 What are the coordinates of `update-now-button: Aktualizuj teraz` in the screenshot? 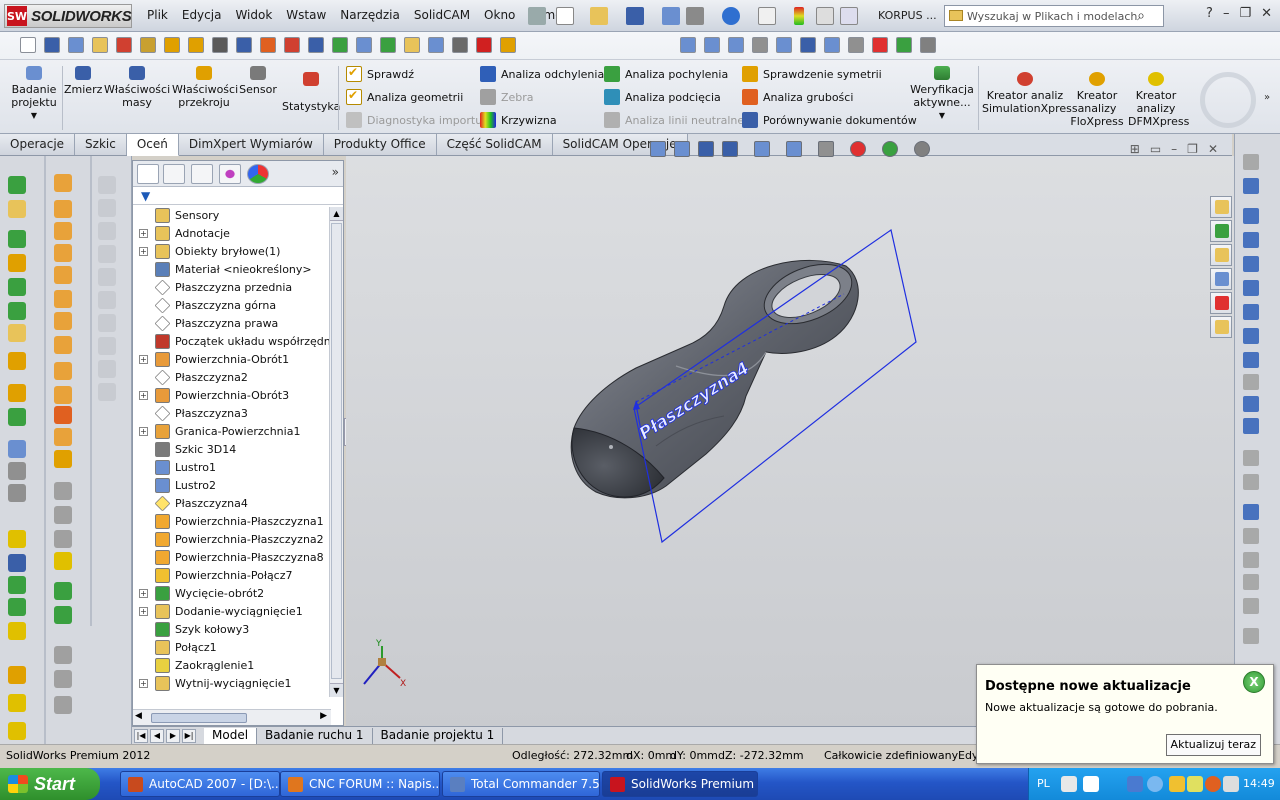 It's located at (1213, 745).